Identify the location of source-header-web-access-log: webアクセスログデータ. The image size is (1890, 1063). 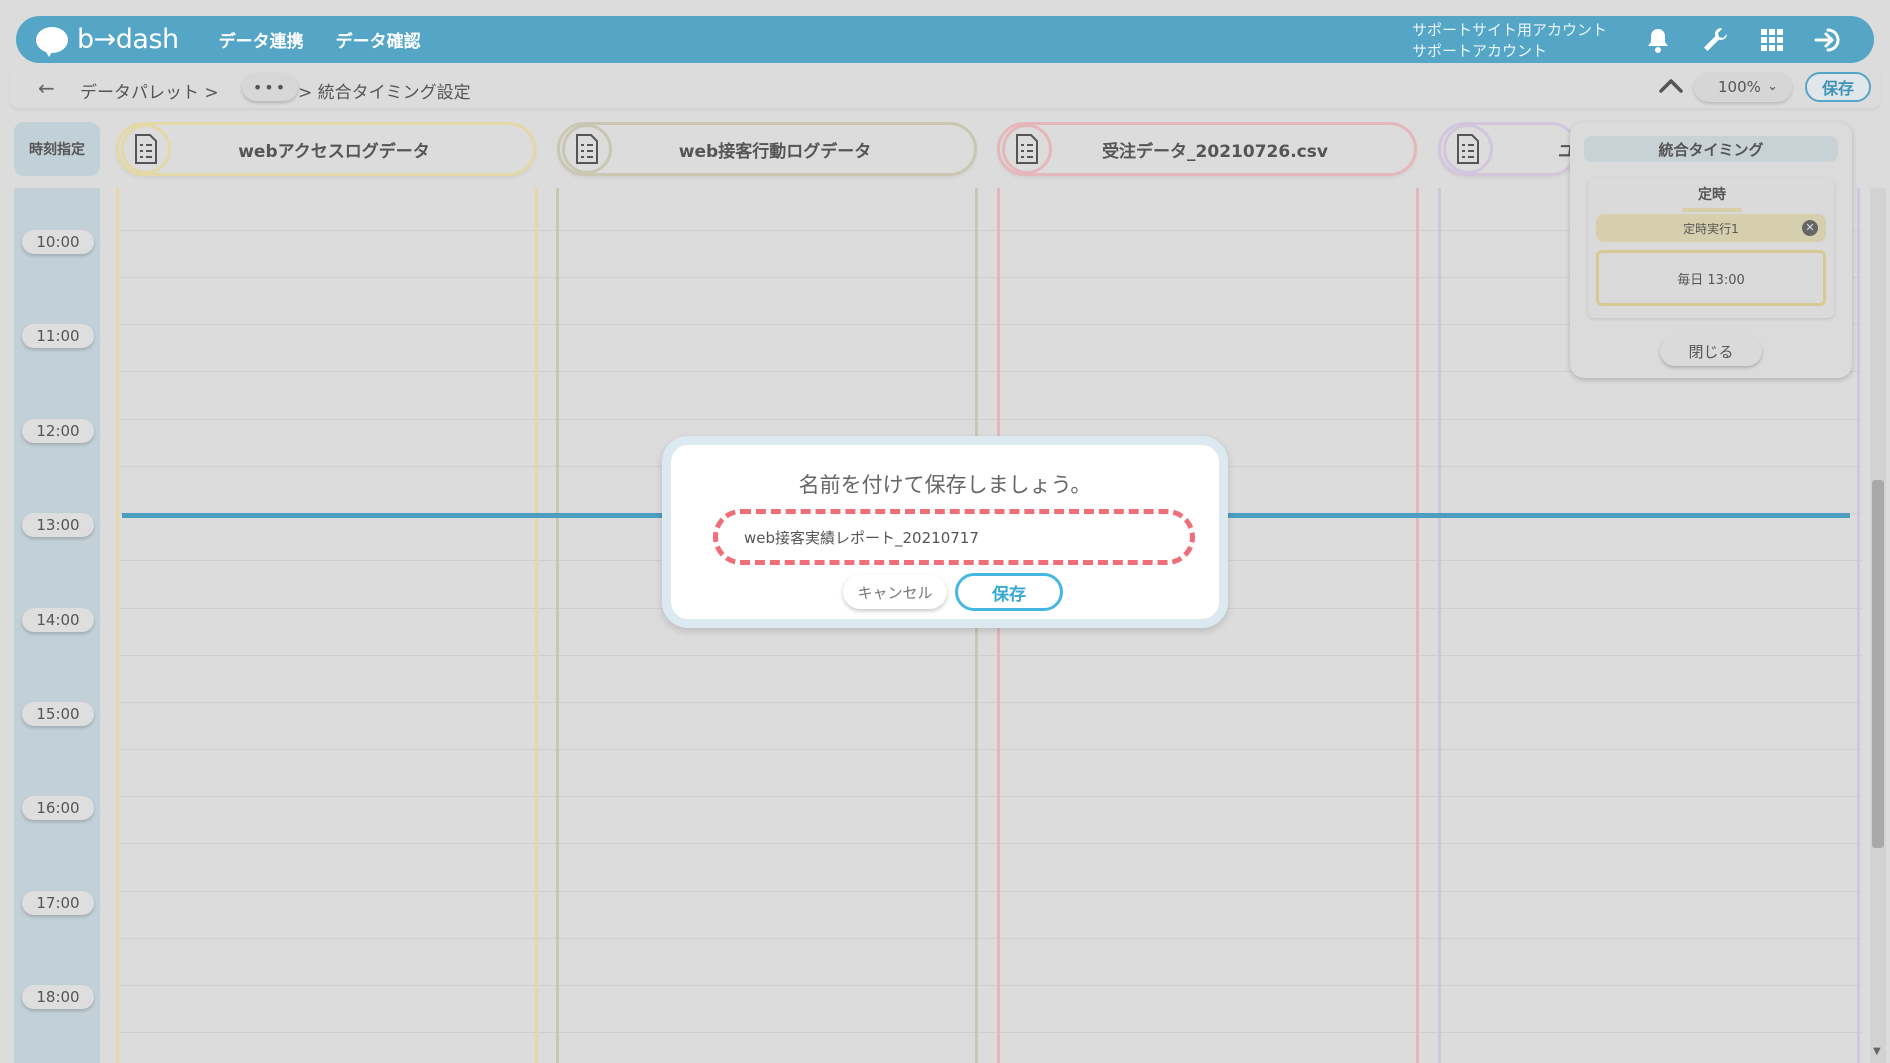
(326, 149).